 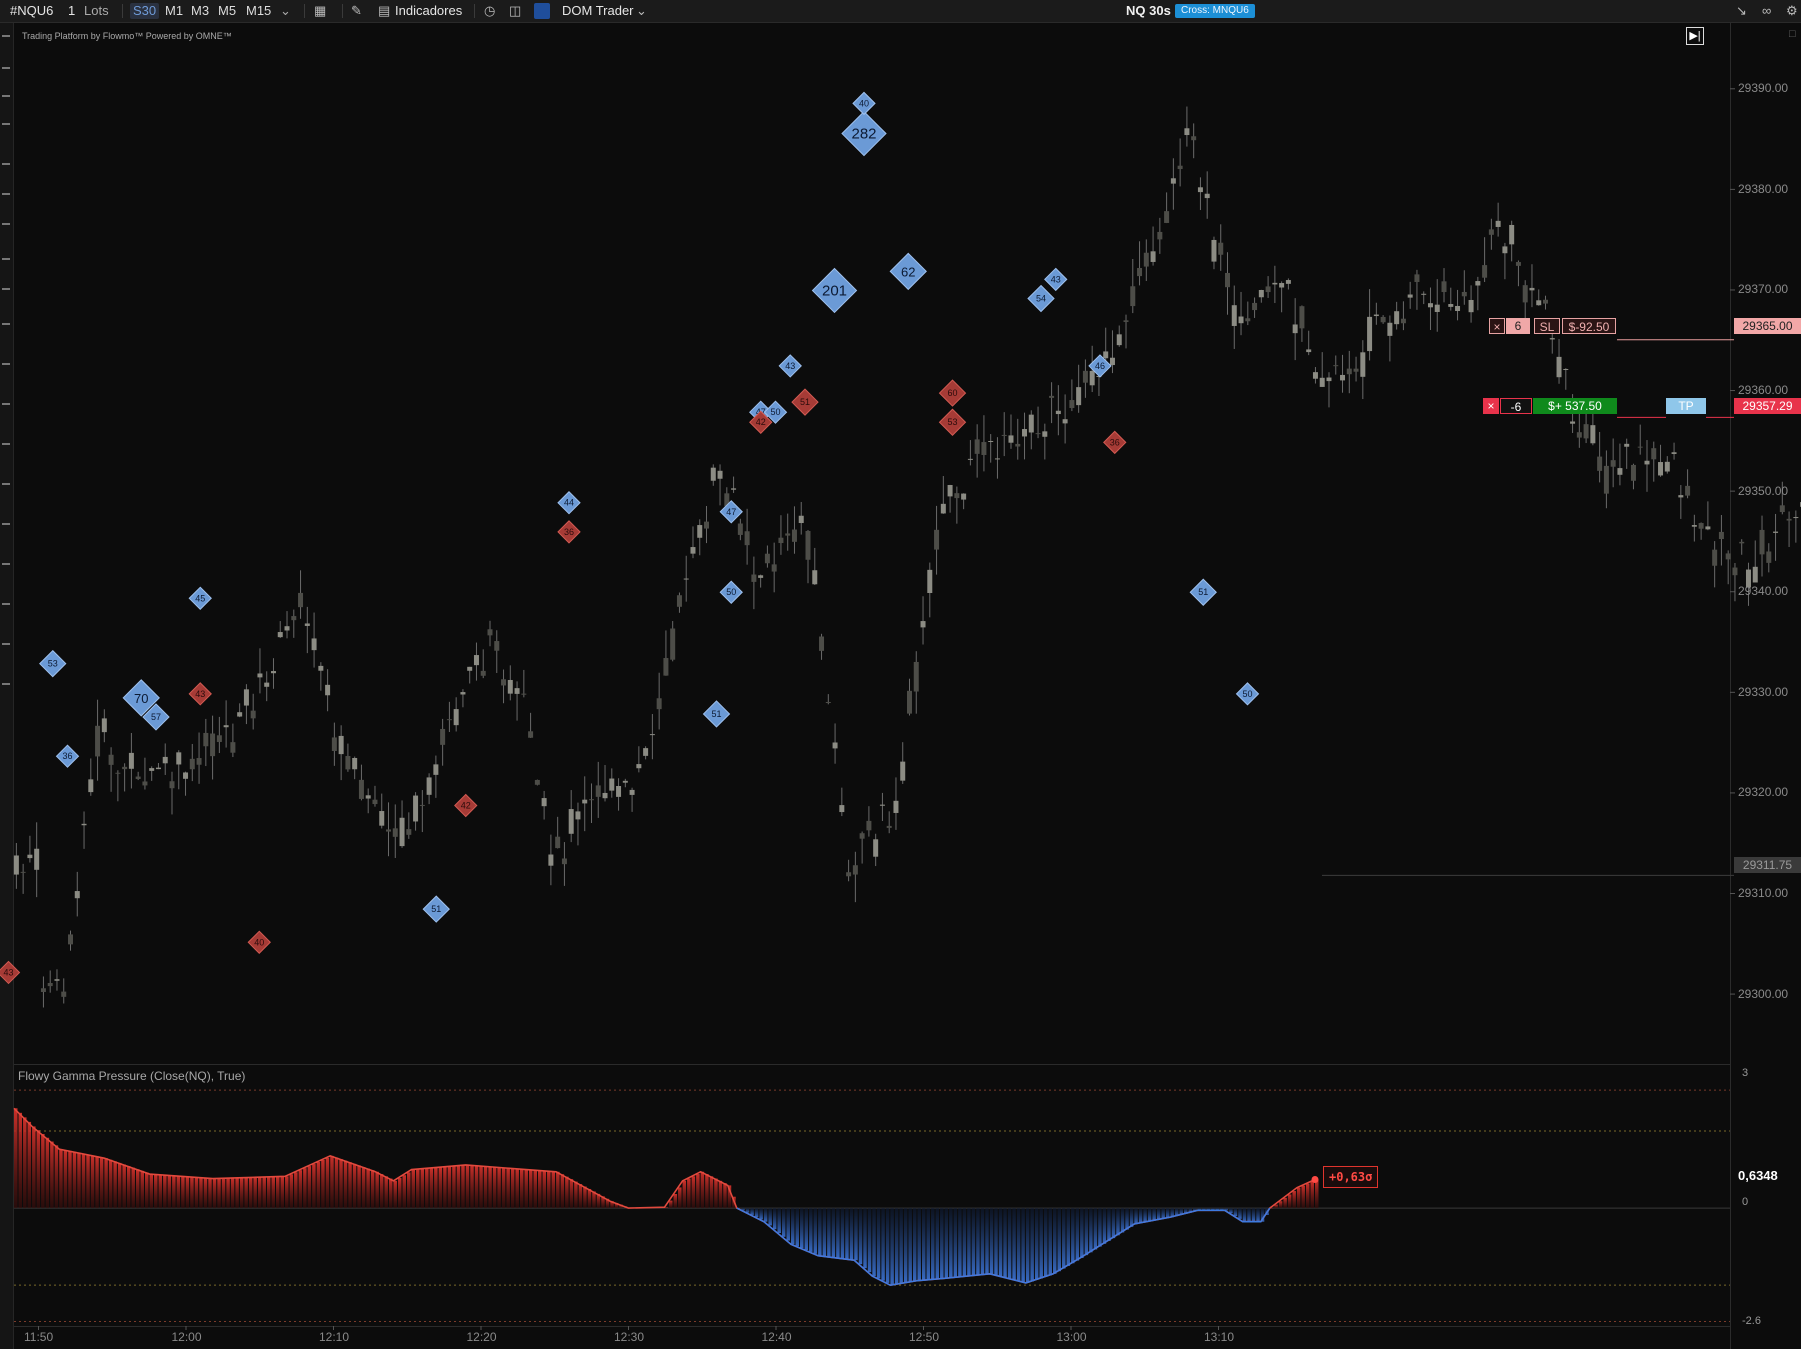 What do you see at coordinates (1547, 326) in the screenshot?
I see `stop-loss-tag: SL` at bounding box center [1547, 326].